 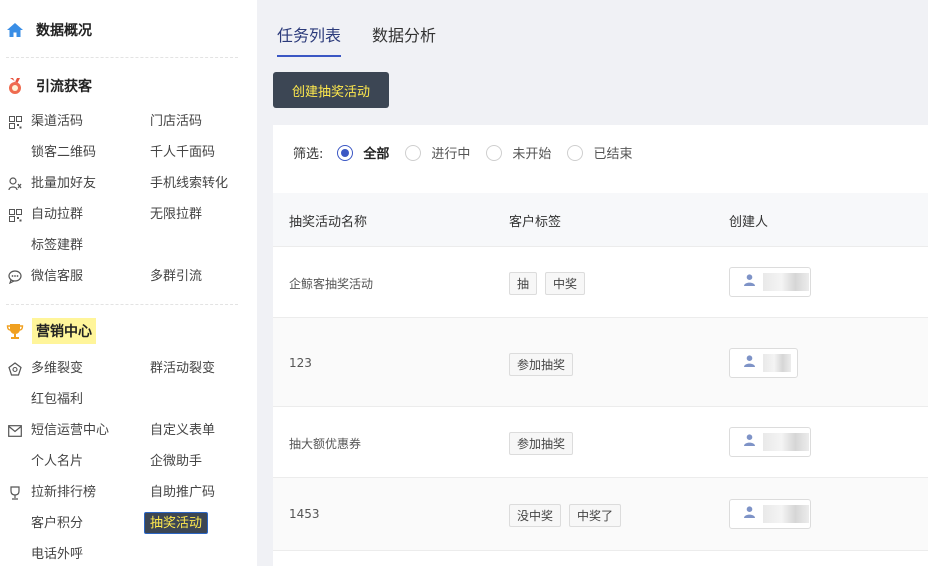 What do you see at coordinates (176, 122) in the screenshot?
I see `nav-item: 门店活码` at bounding box center [176, 122].